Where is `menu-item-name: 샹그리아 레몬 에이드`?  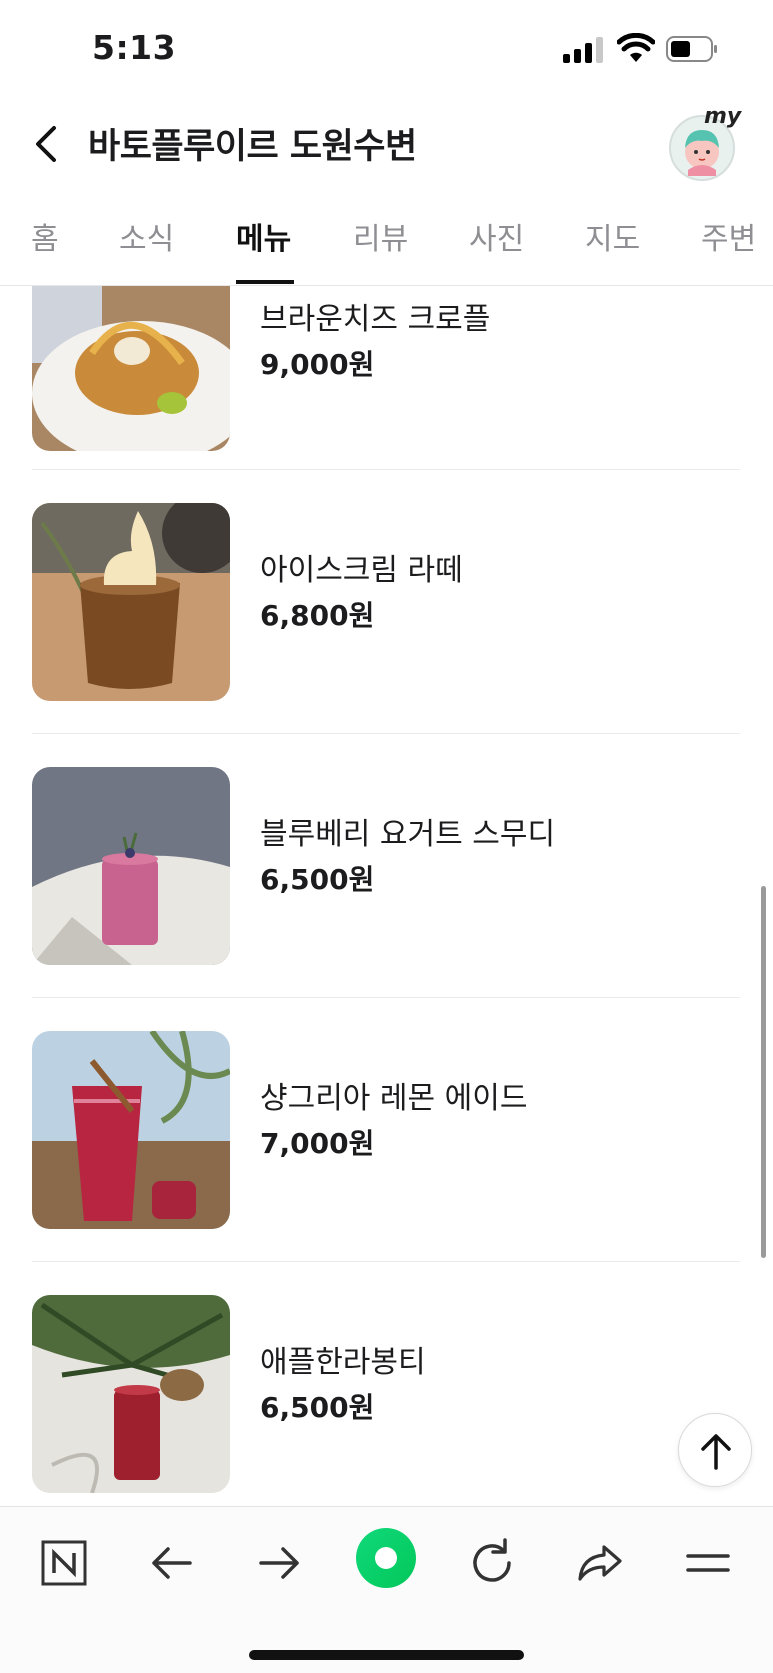
menu-item-name: 샹그리아 레몬 에이드 is located at coordinates (394, 1098).